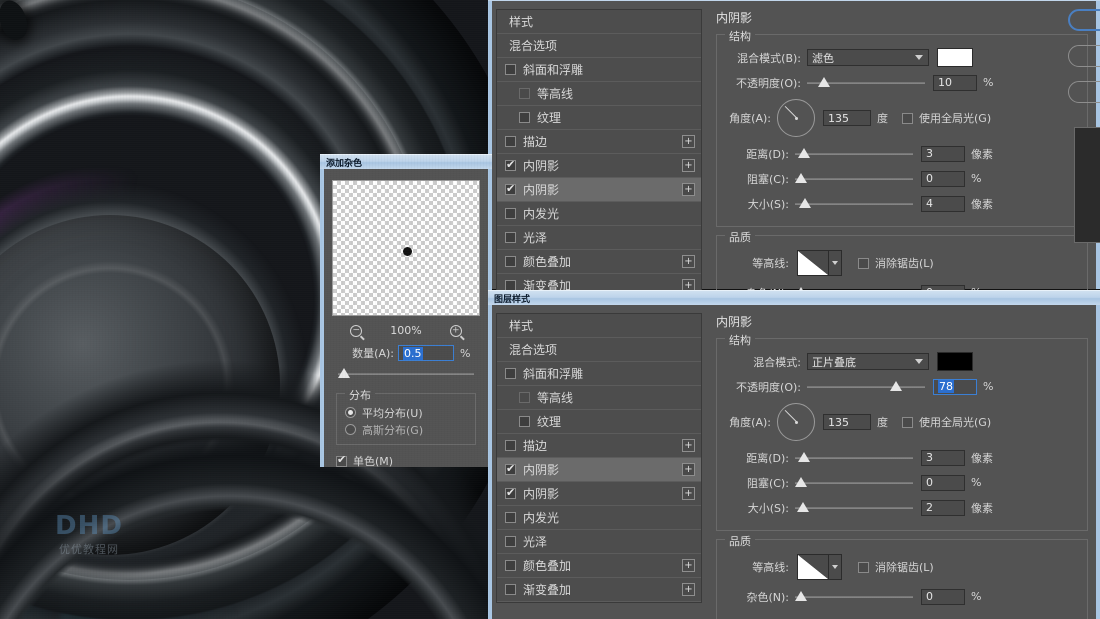 The height and width of the screenshot is (619, 1100). What do you see at coordinates (1084, 92) in the screenshot?
I see `new-style-button` at bounding box center [1084, 92].